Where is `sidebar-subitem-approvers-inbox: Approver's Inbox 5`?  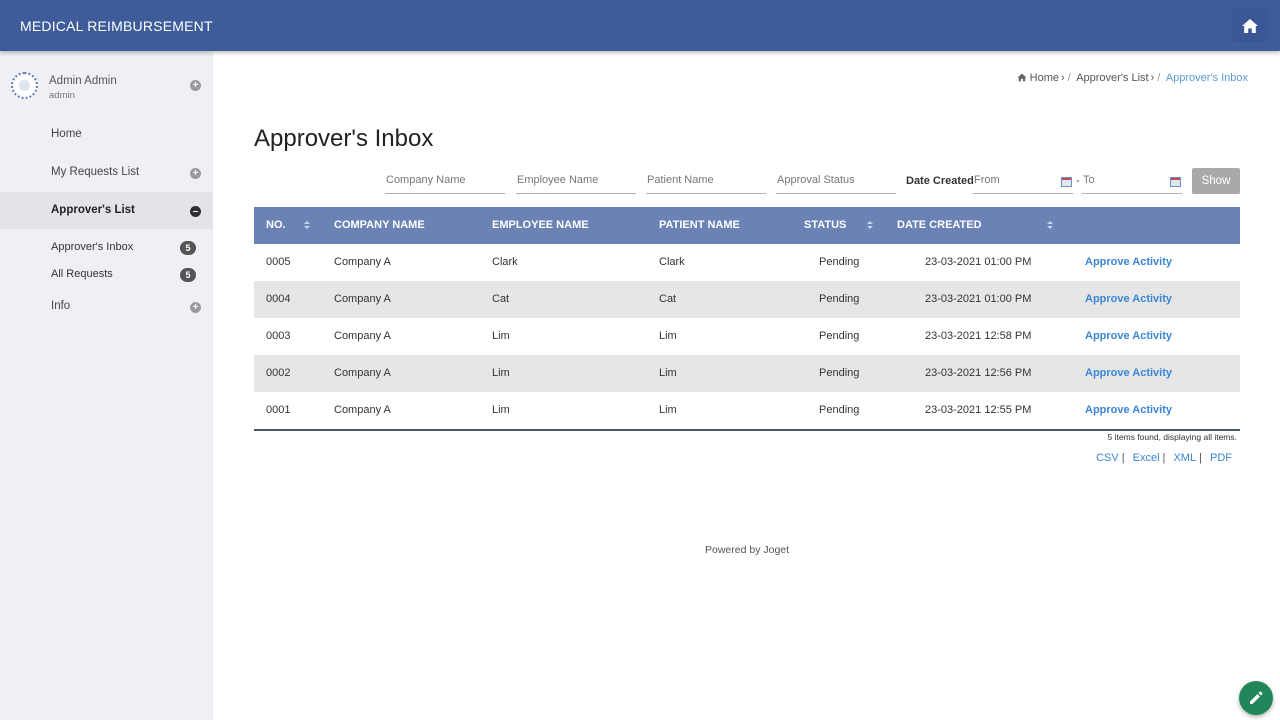
sidebar-subitem-approvers-inbox: Approver's Inbox 5 is located at coordinates (106, 247).